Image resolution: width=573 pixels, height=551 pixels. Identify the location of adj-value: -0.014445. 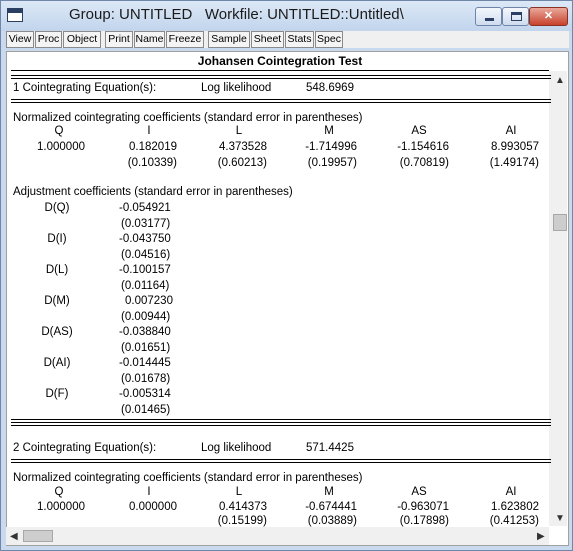
(145, 363).